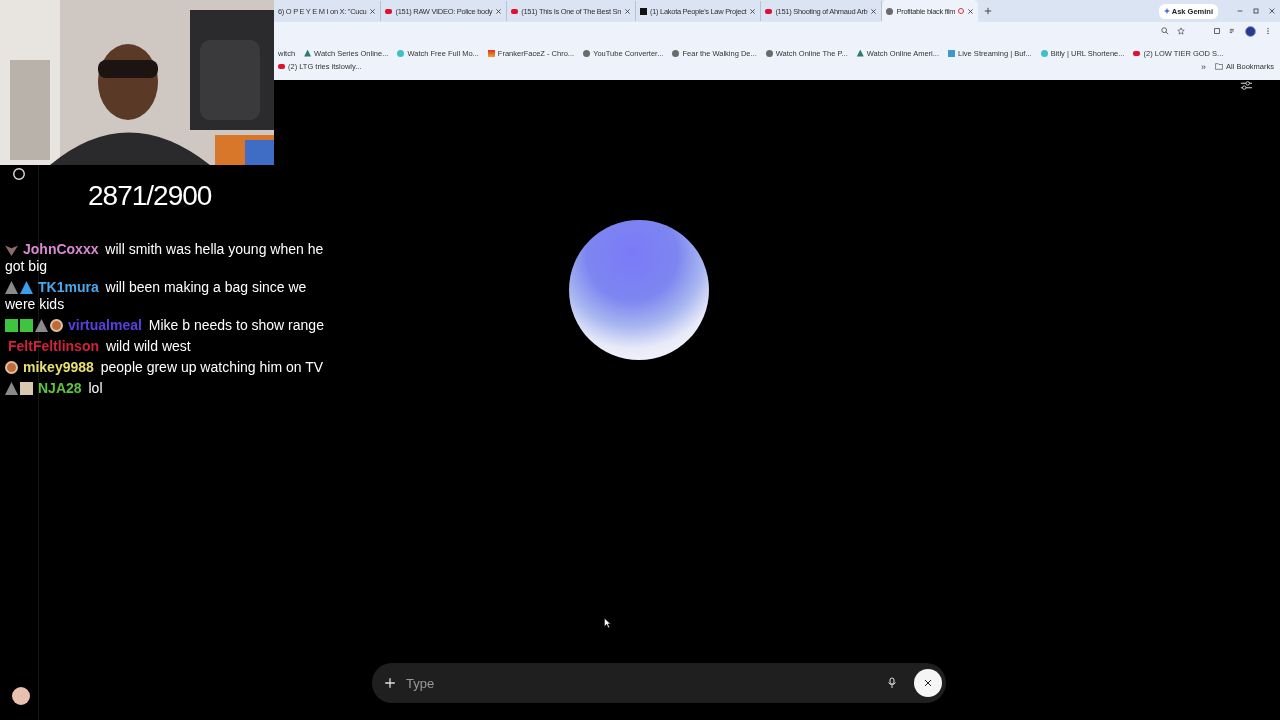 The width and height of the screenshot is (1280, 720). I want to click on cursor-icon, so click(607, 623).